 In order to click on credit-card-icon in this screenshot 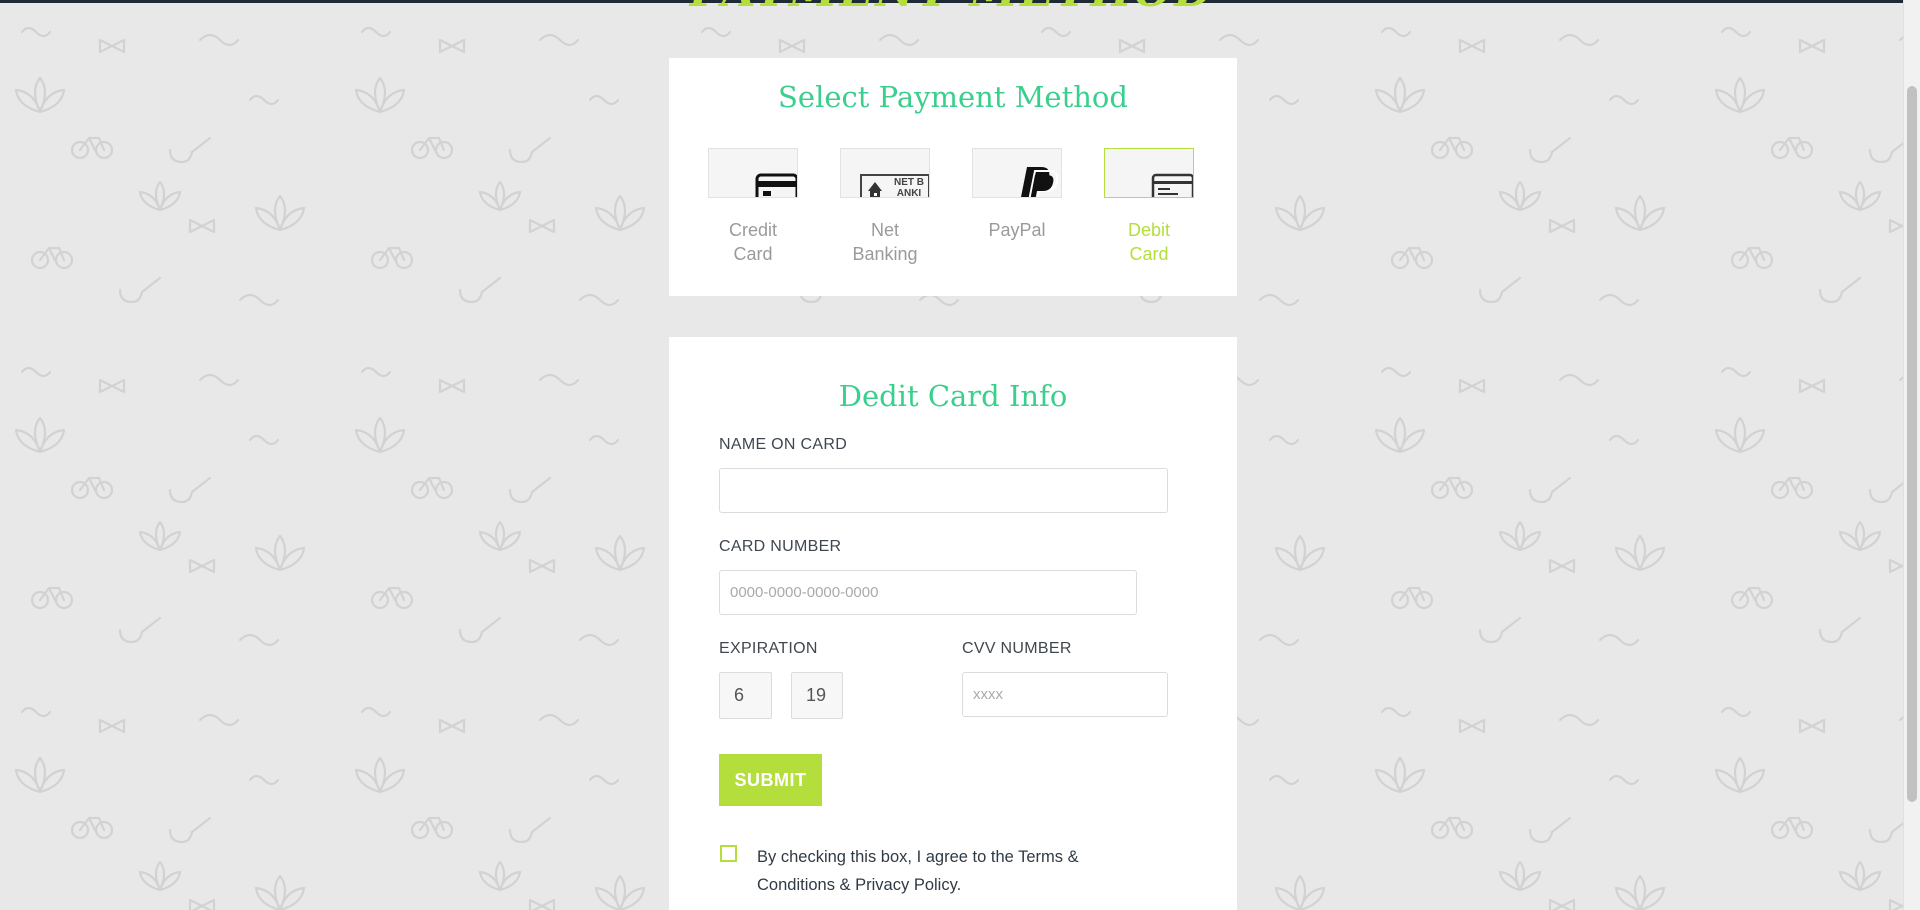, I will do `click(753, 173)`.